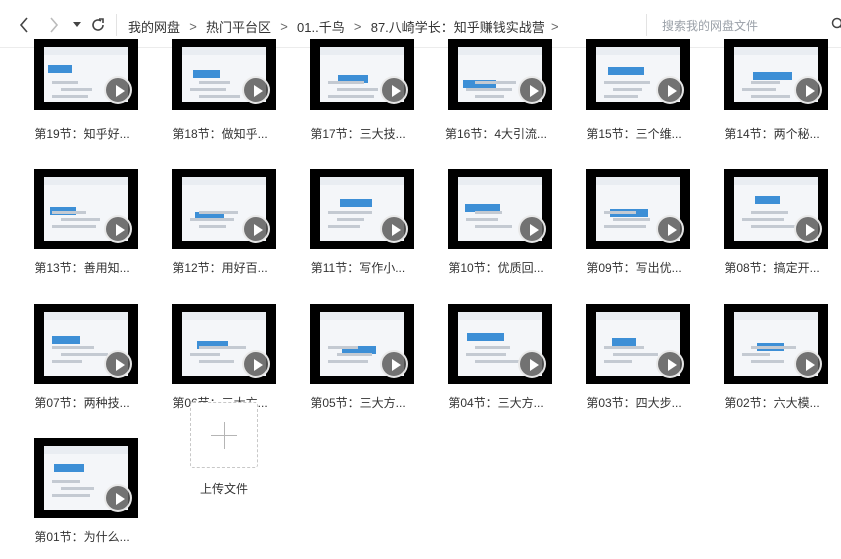 The width and height of the screenshot is (841, 559). I want to click on breadcrumb-item-current-folder: 87.八崎学长：知乎赚钱实战营, so click(458, 26).